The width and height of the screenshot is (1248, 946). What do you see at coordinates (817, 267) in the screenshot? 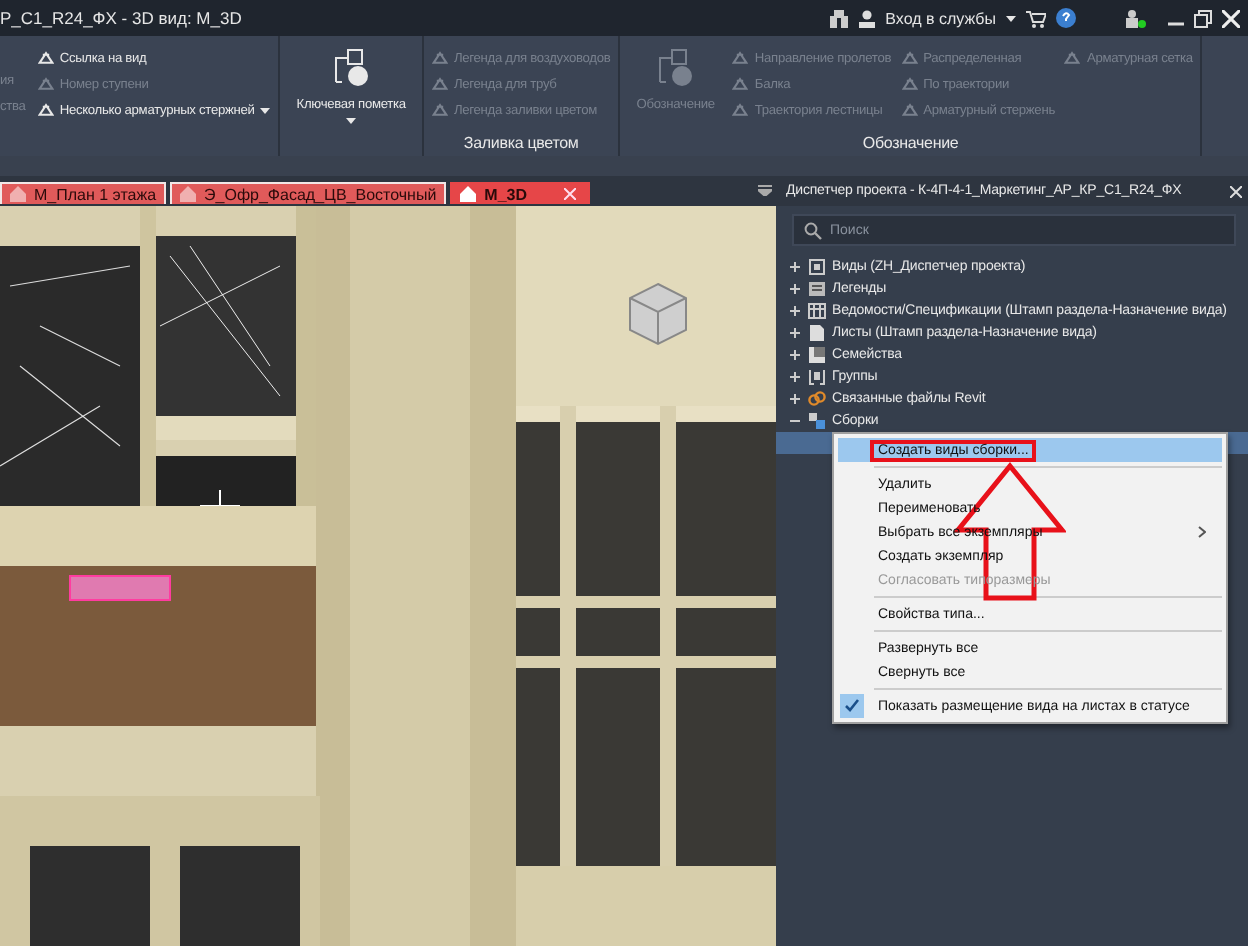
I see `views-icon` at bounding box center [817, 267].